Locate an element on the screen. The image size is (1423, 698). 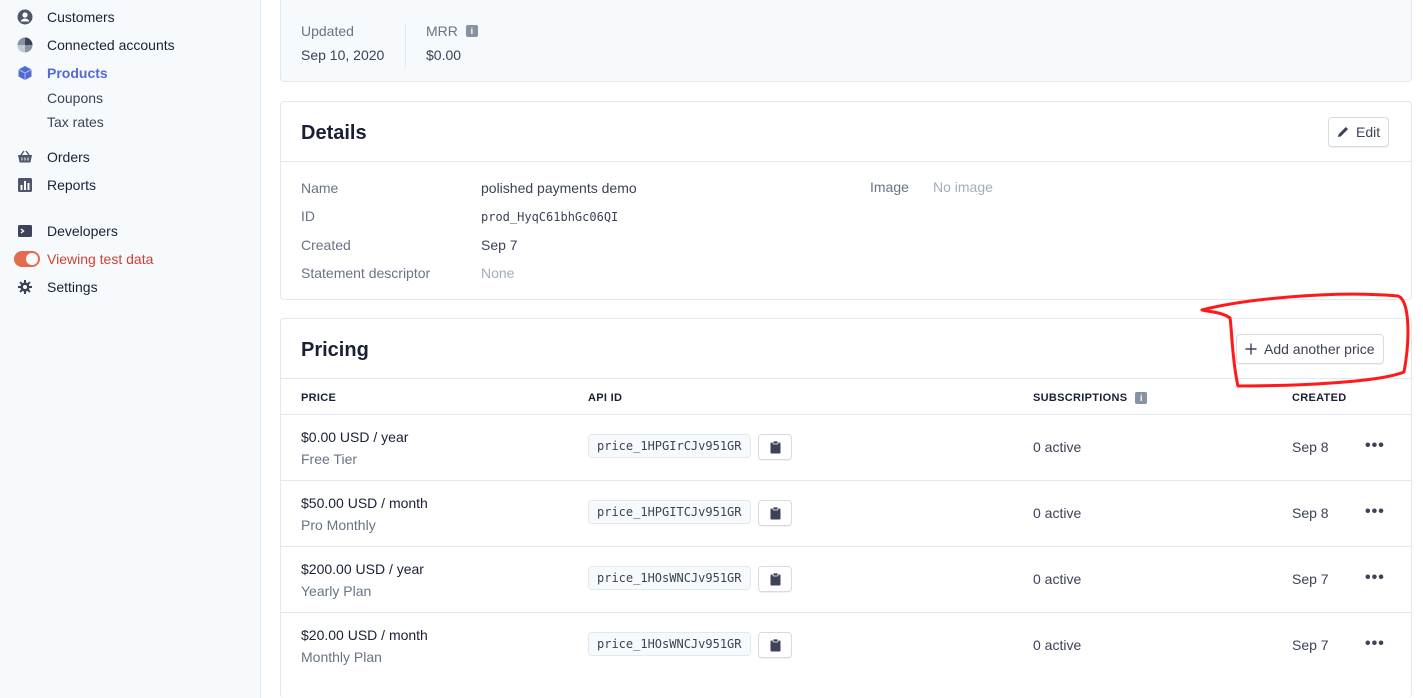
price-nickname: Free Tier is located at coordinates (329, 459).